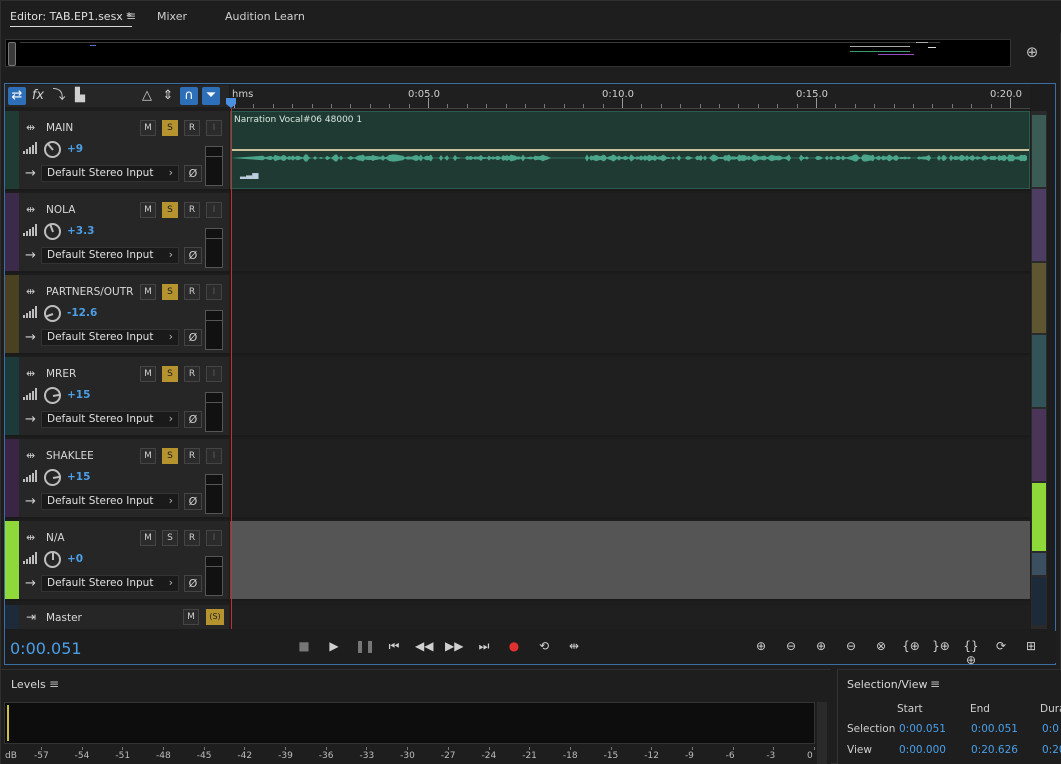 Image resolution: width=1061 pixels, height=764 pixels. What do you see at coordinates (59, 96) in the screenshot?
I see `sends-icon: ⤵` at bounding box center [59, 96].